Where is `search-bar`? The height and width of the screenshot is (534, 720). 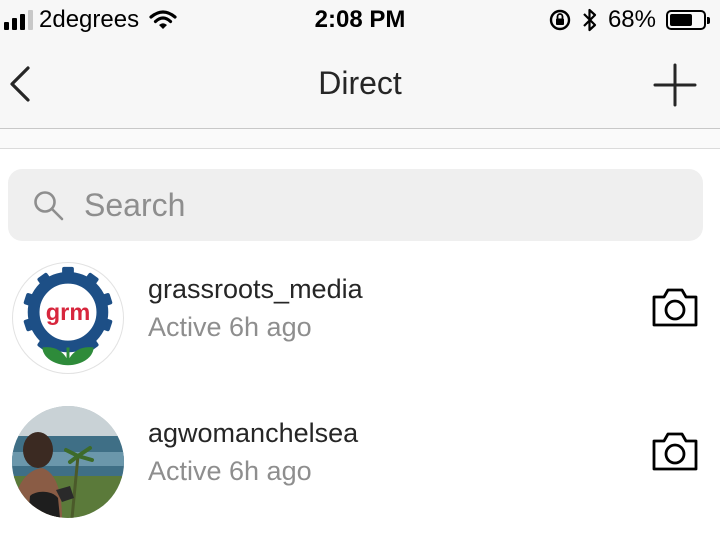
search-bar is located at coordinates (355, 205).